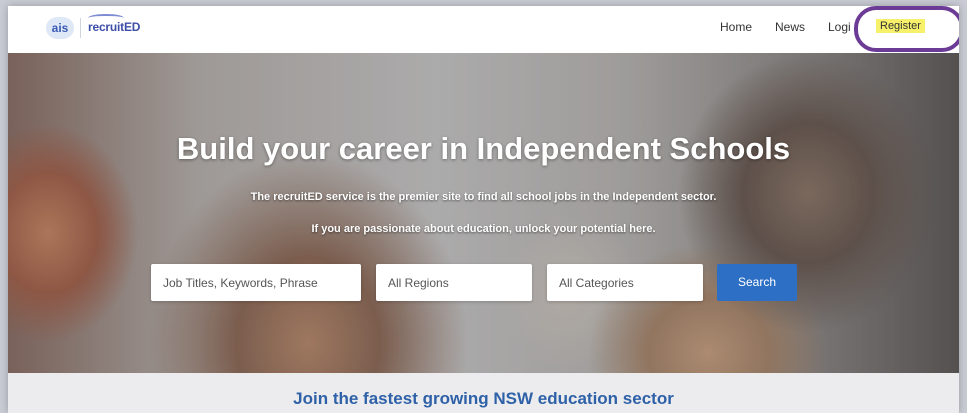  I want to click on regions-selected-value: All Regions, so click(418, 283).